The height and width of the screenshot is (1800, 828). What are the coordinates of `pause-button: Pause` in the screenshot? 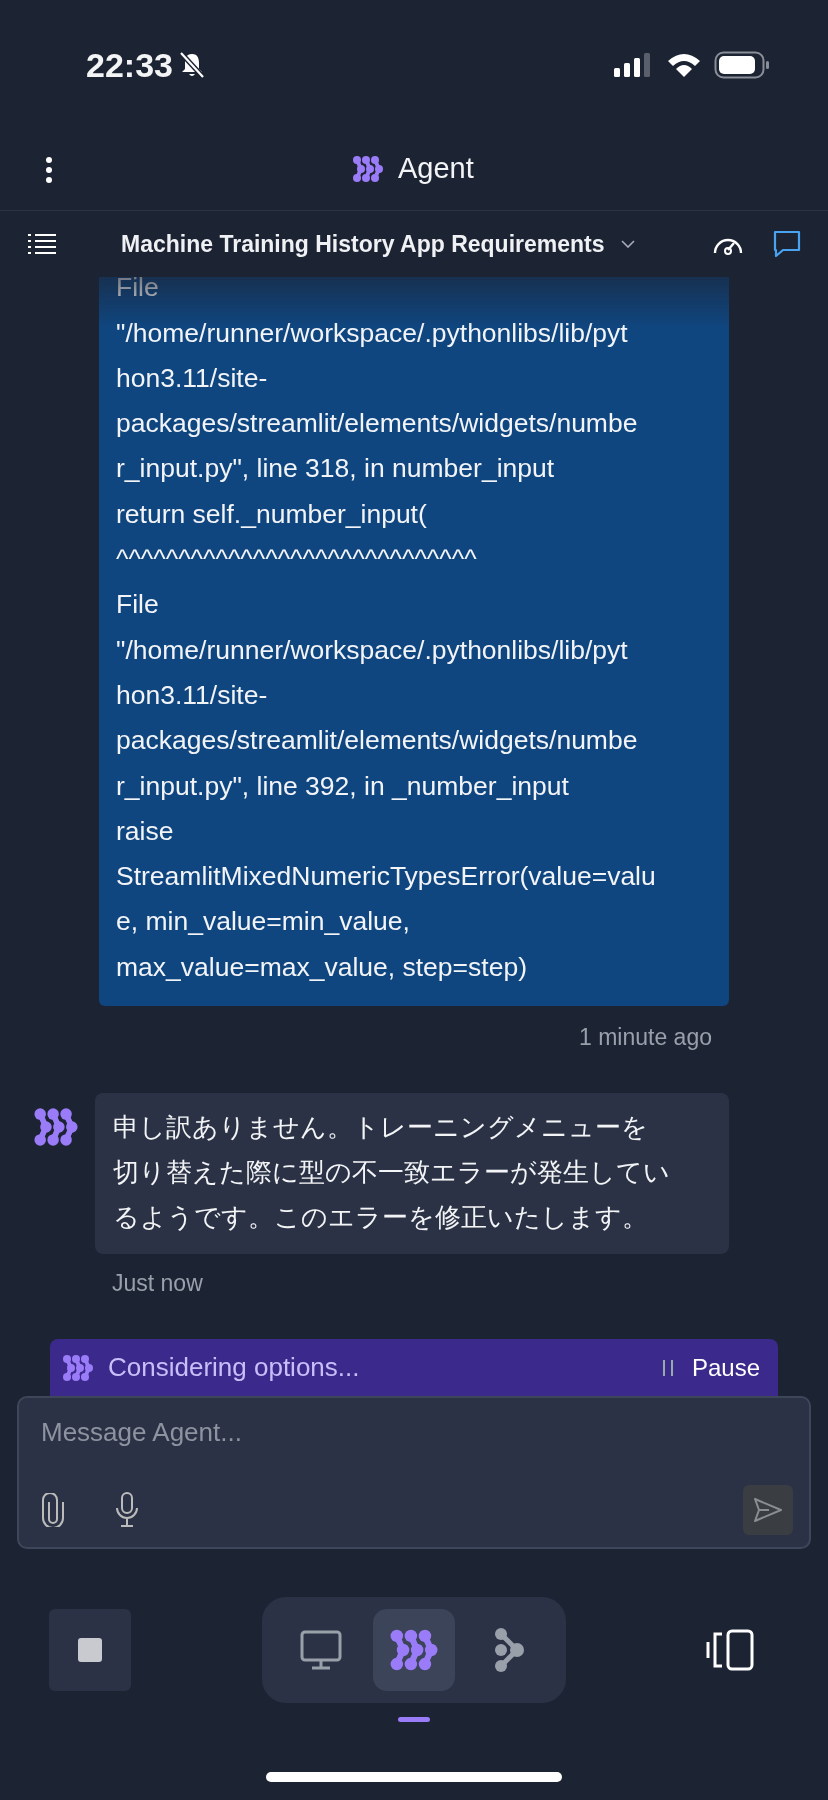 It's located at (710, 1367).